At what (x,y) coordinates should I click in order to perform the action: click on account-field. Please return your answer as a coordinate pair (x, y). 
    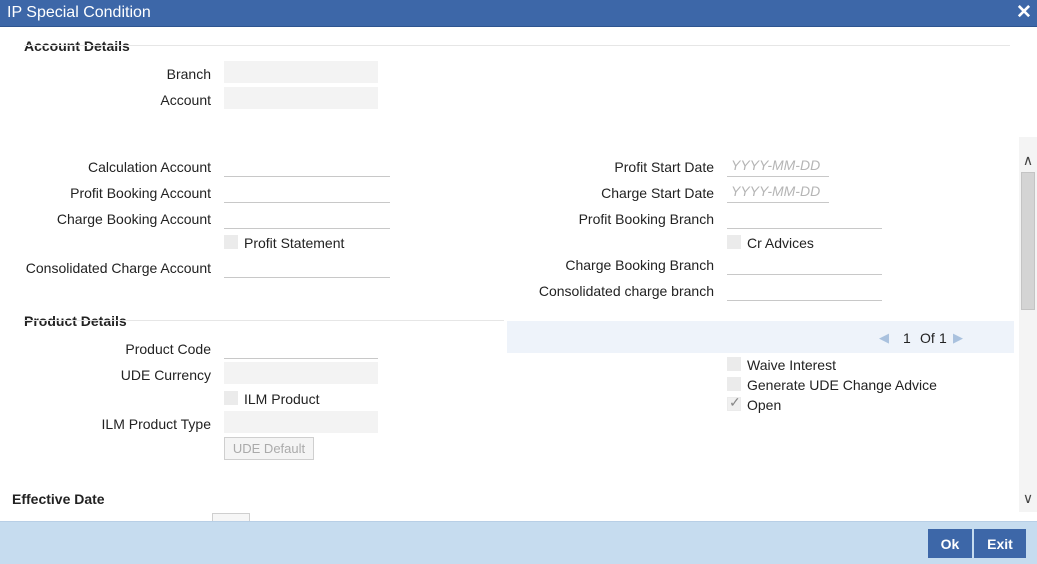
    Looking at the image, I should click on (301, 98).